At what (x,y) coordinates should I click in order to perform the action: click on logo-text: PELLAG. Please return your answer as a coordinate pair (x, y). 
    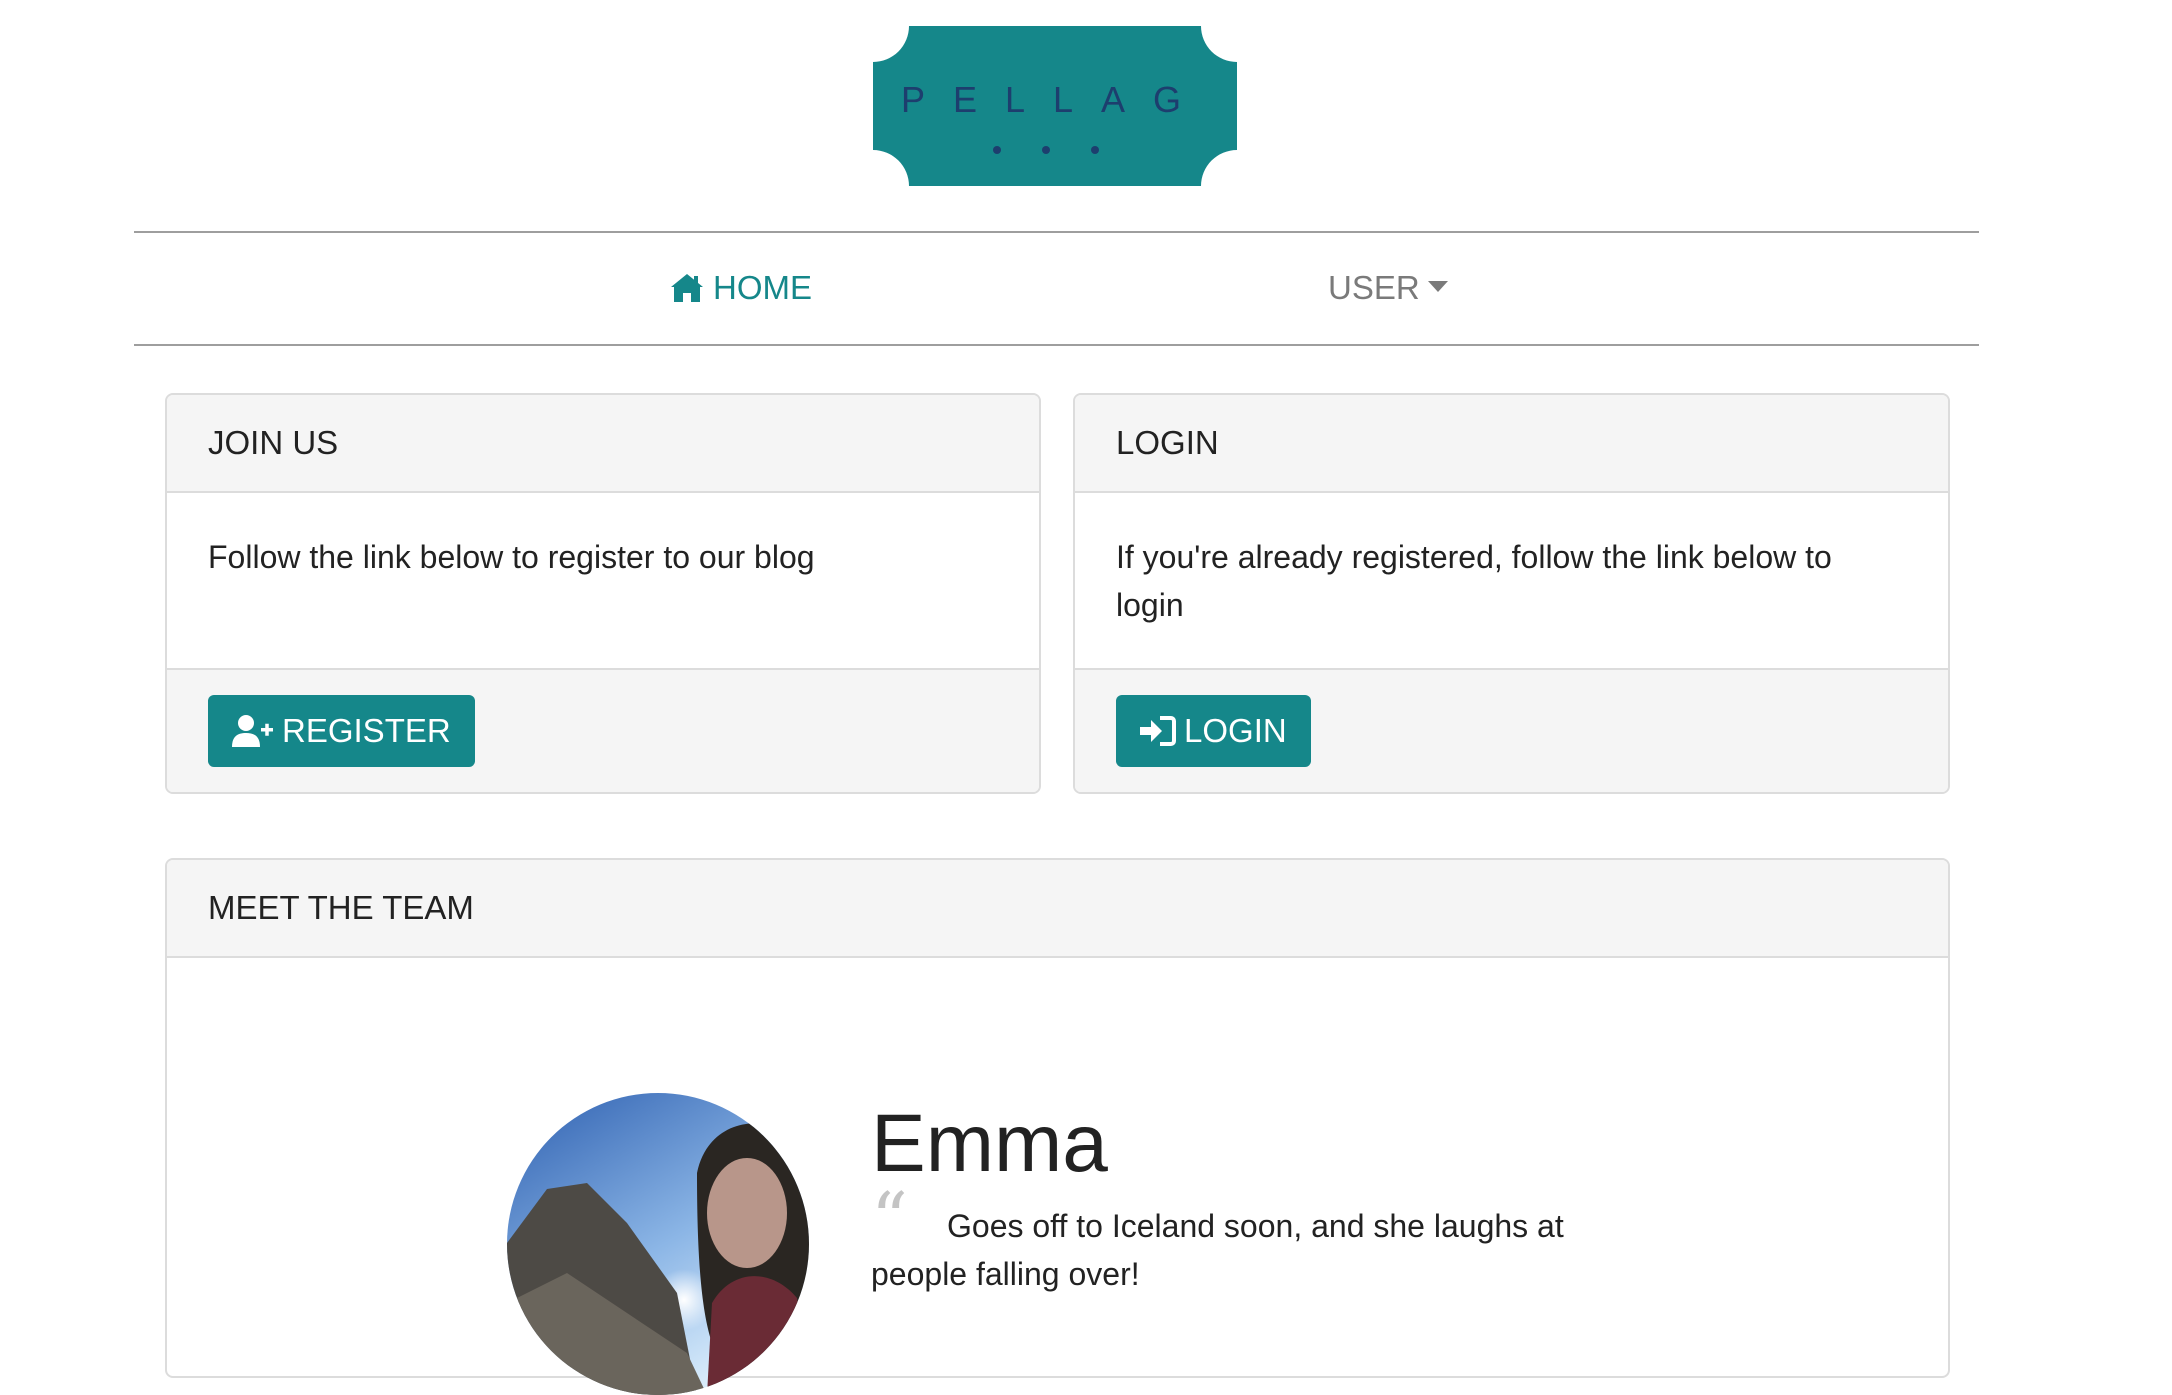
    Looking at the image, I should click on (1055, 99).